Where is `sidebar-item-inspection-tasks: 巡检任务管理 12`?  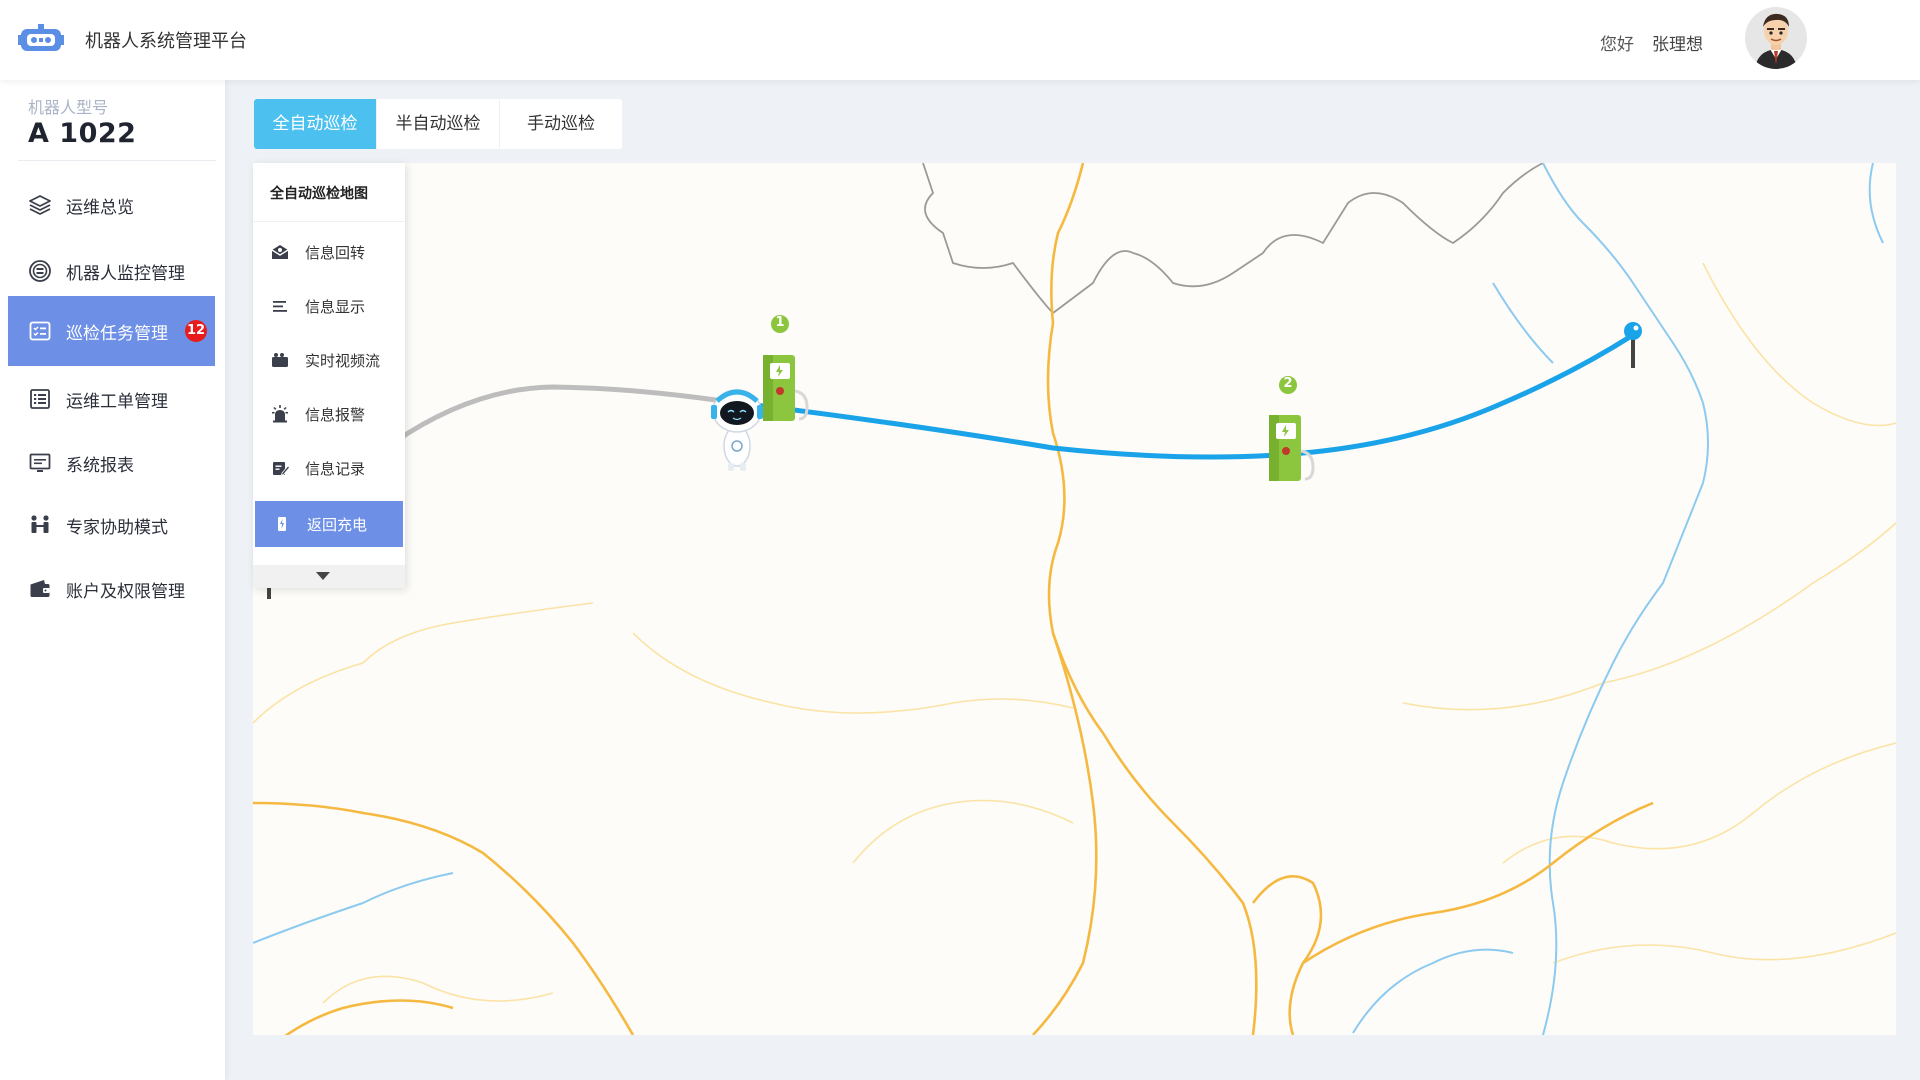
sidebar-item-inspection-tasks: 巡检任务管理 12 is located at coordinates (111, 331).